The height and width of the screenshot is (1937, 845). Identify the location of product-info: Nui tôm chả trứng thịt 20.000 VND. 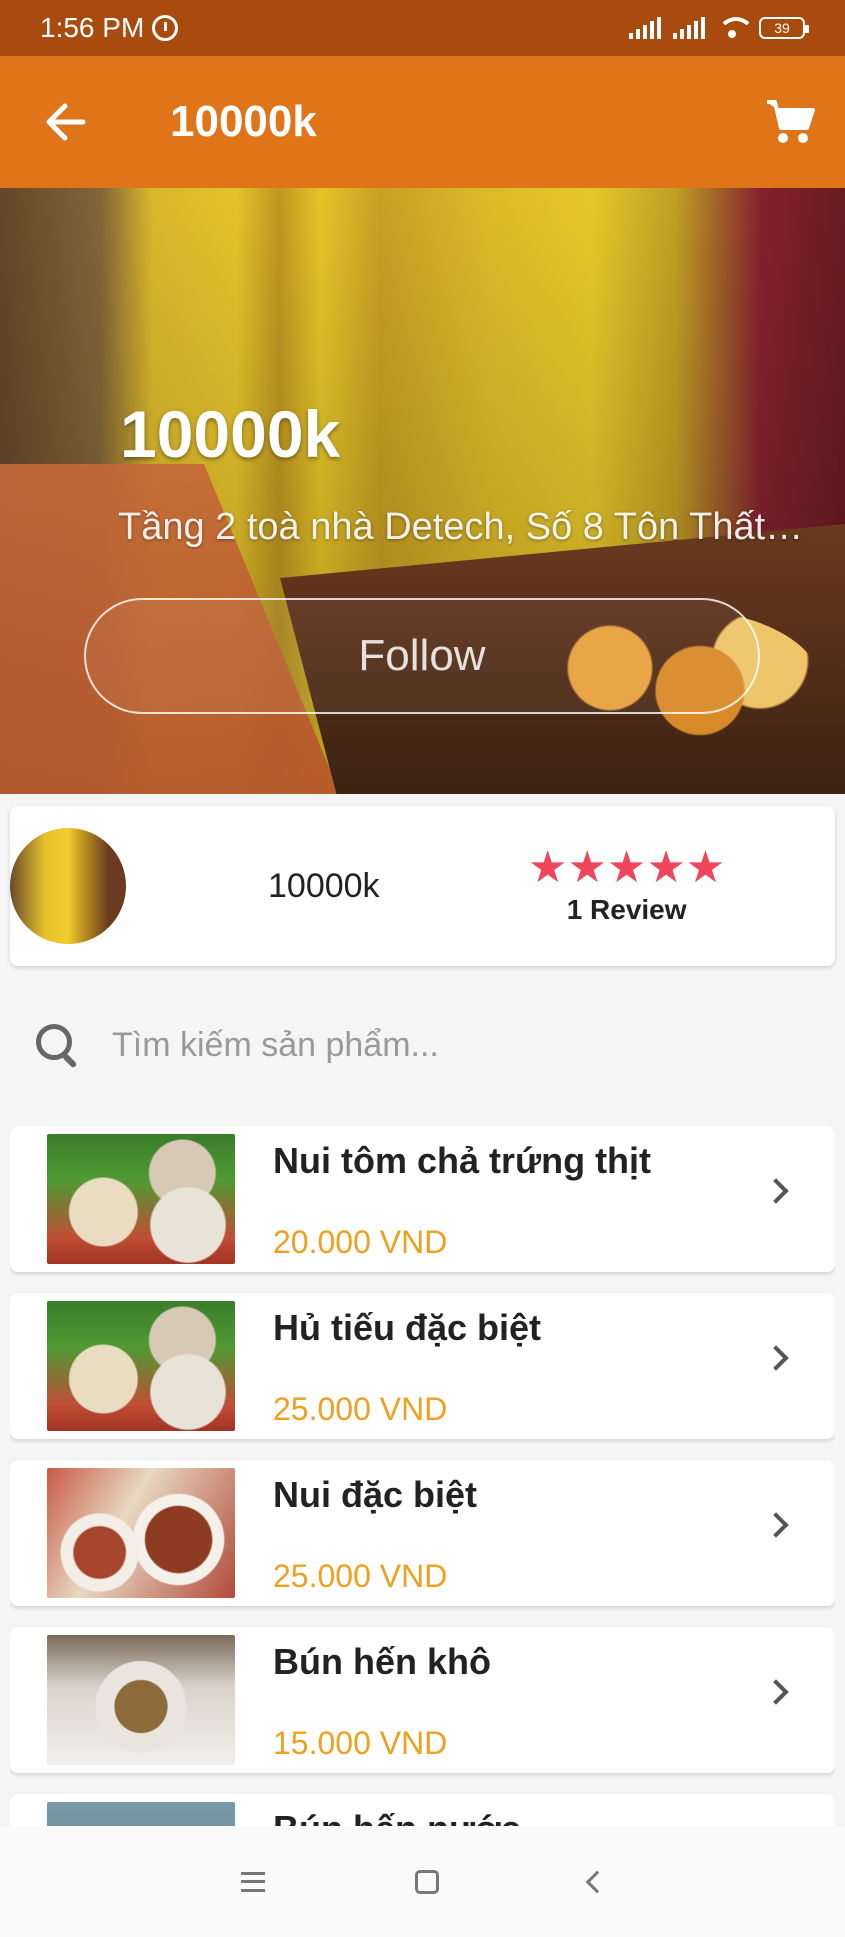
(554, 1199).